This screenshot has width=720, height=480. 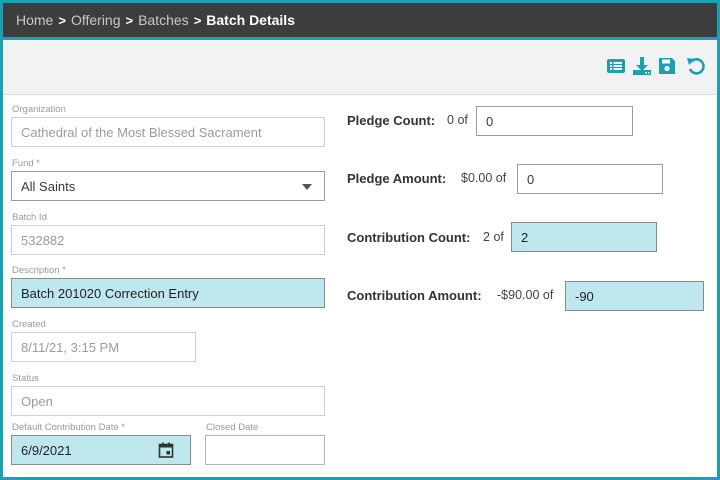 I want to click on toolbar, so click(x=360, y=67).